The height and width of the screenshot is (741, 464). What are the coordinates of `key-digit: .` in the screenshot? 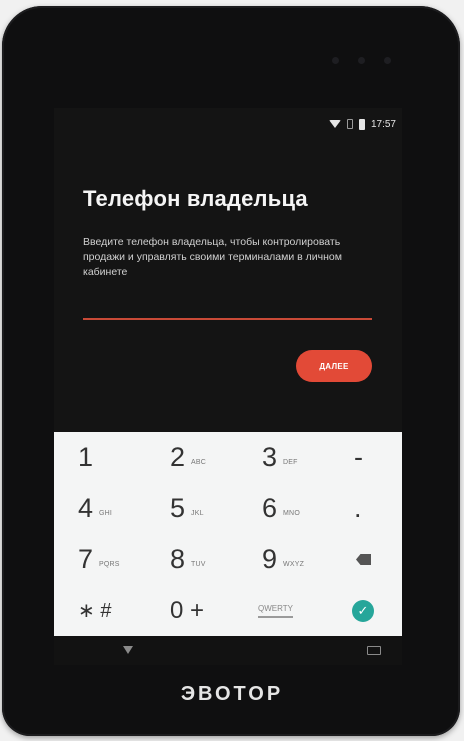 It's located at (358, 508).